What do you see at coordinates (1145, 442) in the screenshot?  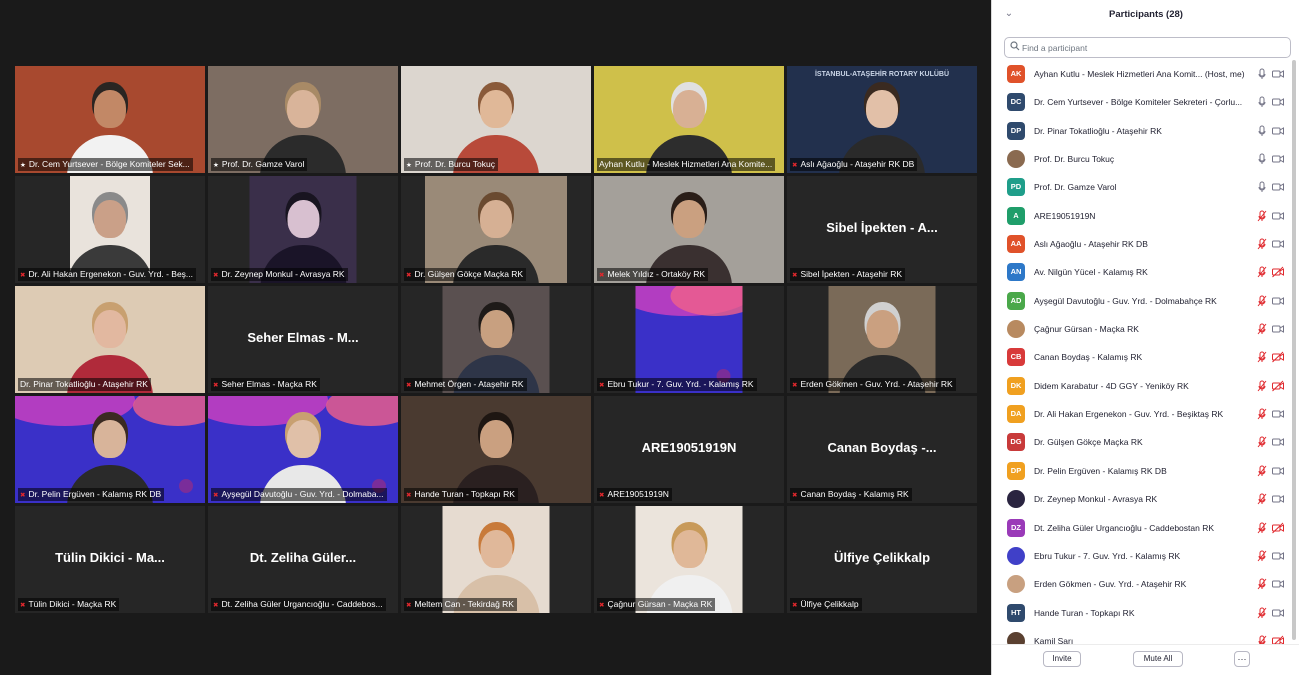 I see `participant-row: DG Dr. Gülşen Gökçe Maçka RK` at bounding box center [1145, 442].